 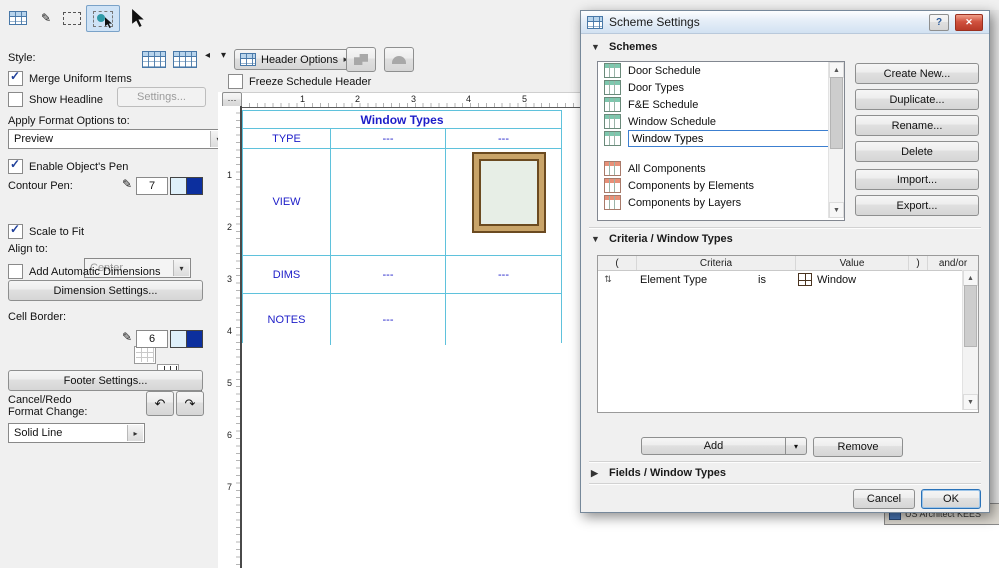 What do you see at coordinates (785, 228) in the screenshot?
I see `section-divider` at bounding box center [785, 228].